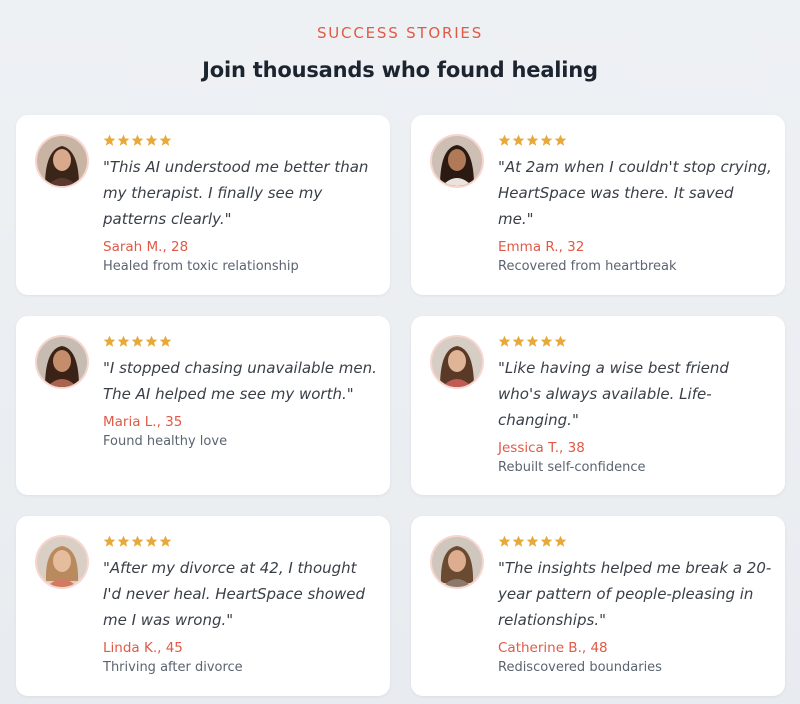 This screenshot has height=704, width=800. Describe the element at coordinates (143, 648) in the screenshot. I see `testimonial-author: Linda K., 45` at that location.